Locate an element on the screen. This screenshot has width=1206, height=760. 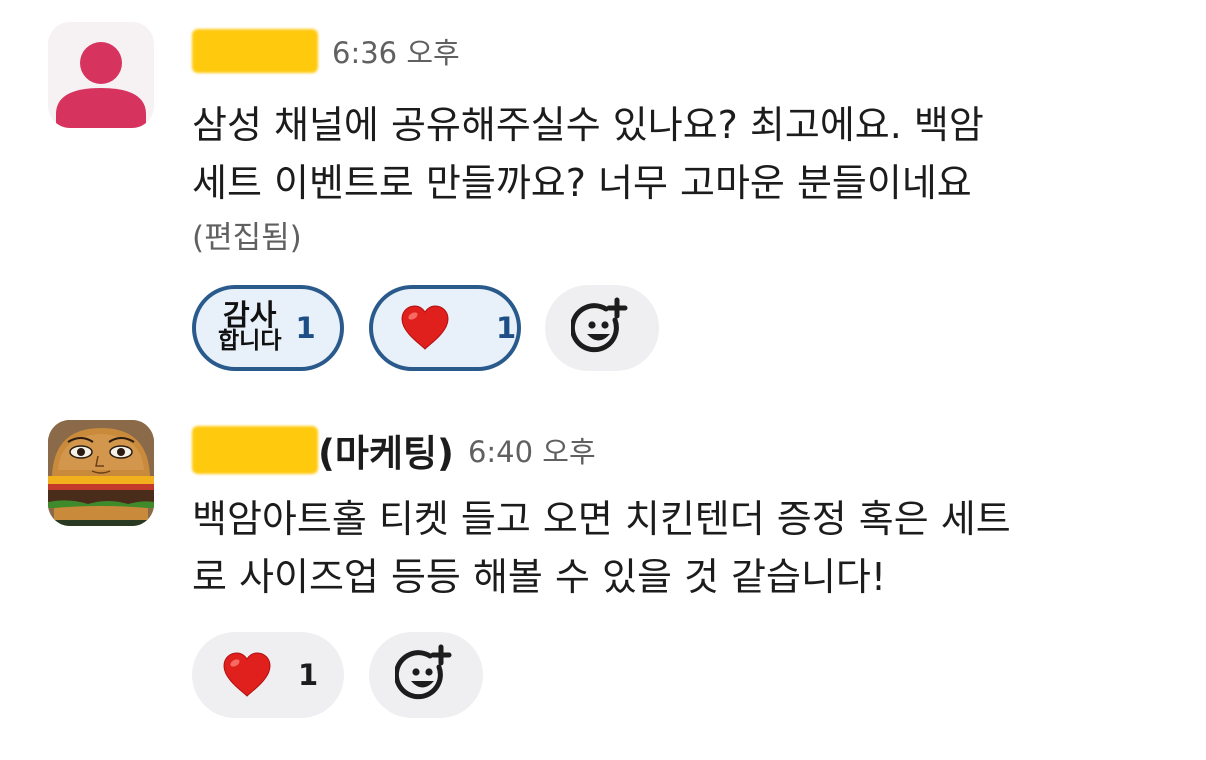
thanks-emoji-text: 감사 is located at coordinates (250, 315).